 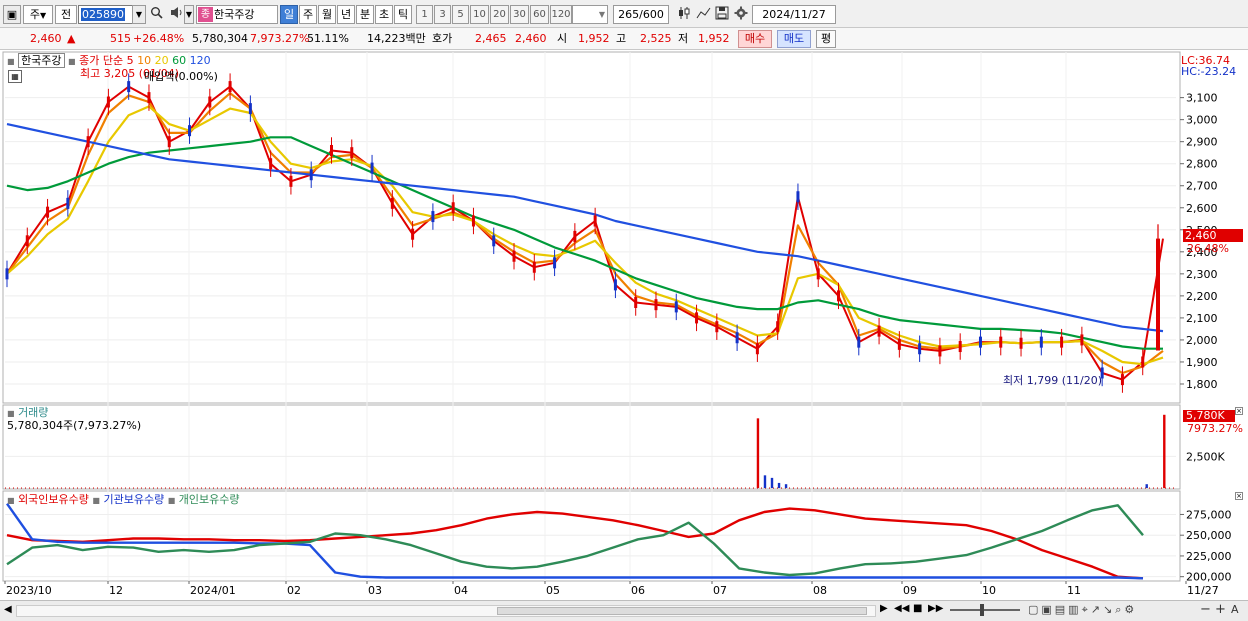 What do you see at coordinates (289, 14) in the screenshot?
I see `tab-period-0: 일` at bounding box center [289, 14].